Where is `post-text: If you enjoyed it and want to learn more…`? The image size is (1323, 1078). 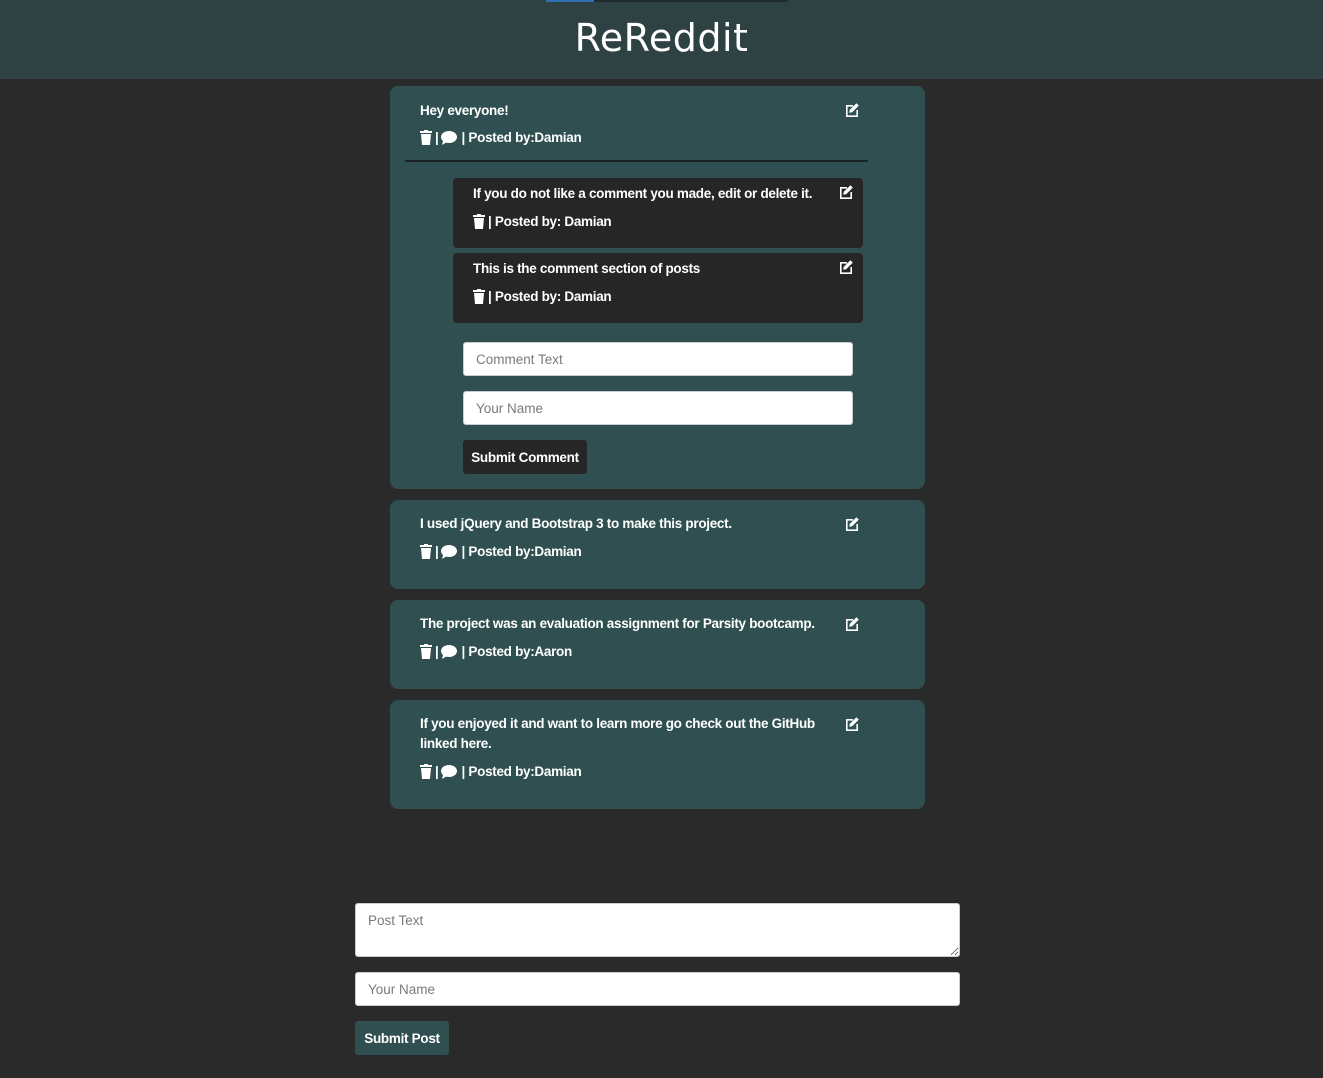
post-text: If you enjoyed it and want to learn more… is located at coordinates (620, 734).